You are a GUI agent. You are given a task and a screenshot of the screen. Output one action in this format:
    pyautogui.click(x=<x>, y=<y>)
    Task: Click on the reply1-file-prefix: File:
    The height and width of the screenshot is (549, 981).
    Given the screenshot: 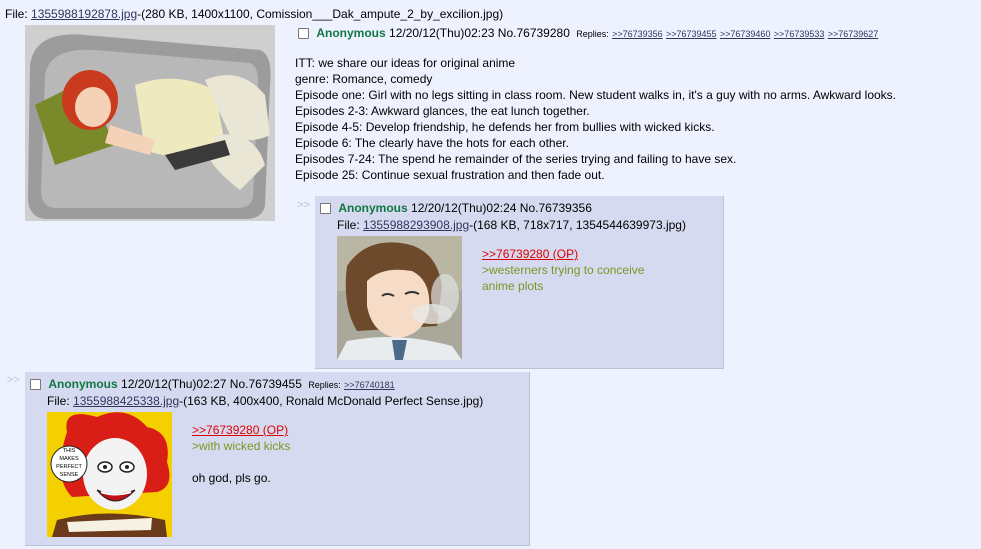 What is the action you would take?
    pyautogui.click(x=350, y=225)
    